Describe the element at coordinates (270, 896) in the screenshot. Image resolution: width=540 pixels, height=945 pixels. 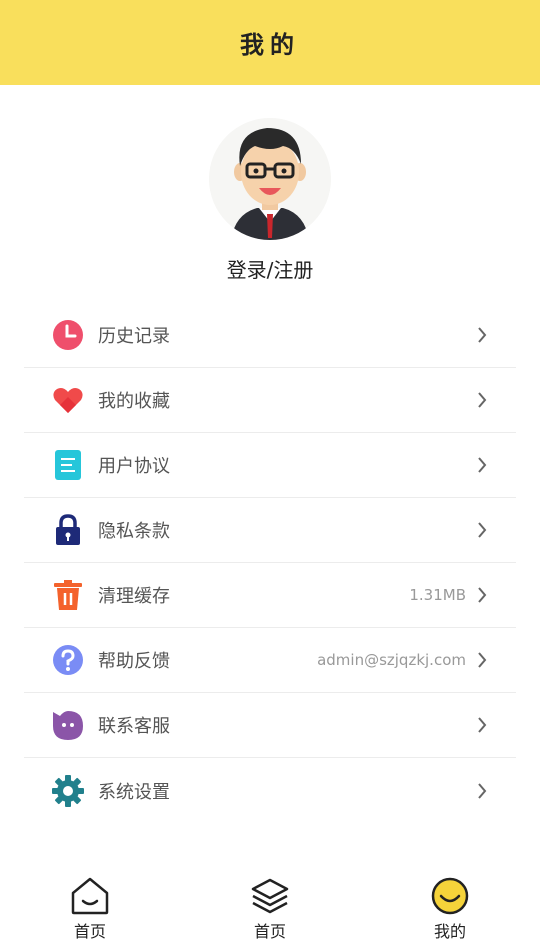
I see `layers-icon` at that location.